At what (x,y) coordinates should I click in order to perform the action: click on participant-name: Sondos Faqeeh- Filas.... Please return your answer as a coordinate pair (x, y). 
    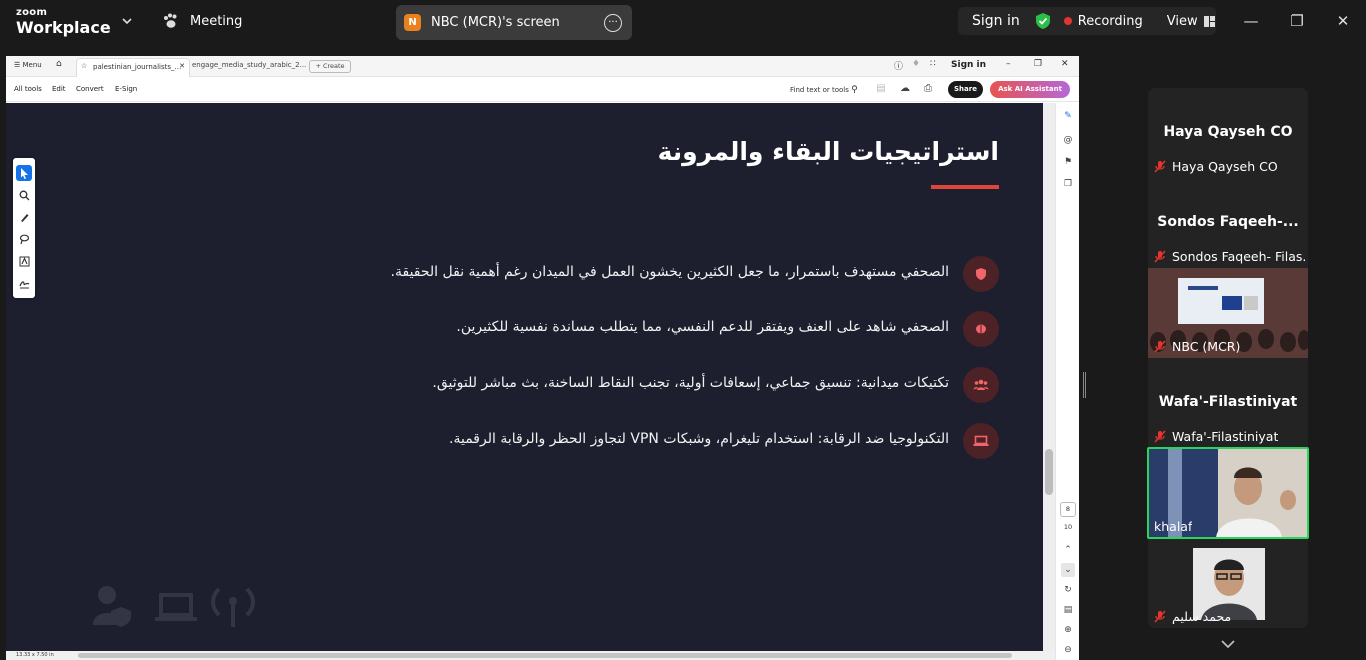
    Looking at the image, I should click on (1239, 256).